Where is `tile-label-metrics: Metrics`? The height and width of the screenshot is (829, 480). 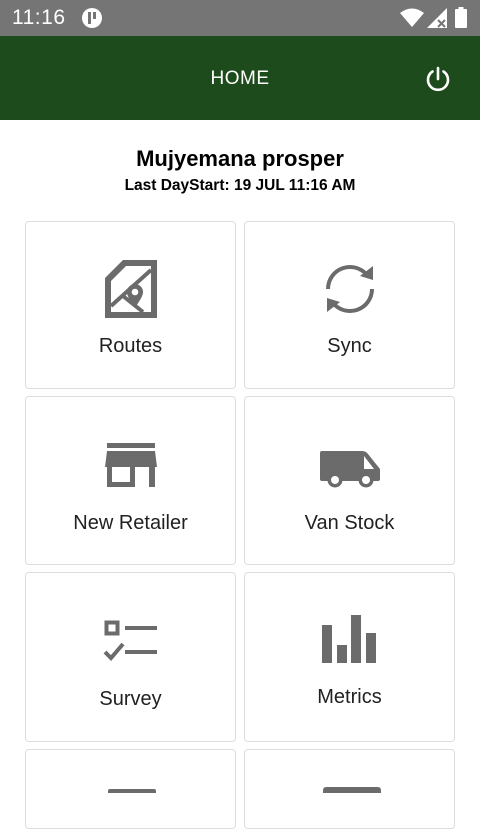
tile-label-metrics: Metrics is located at coordinates (349, 697).